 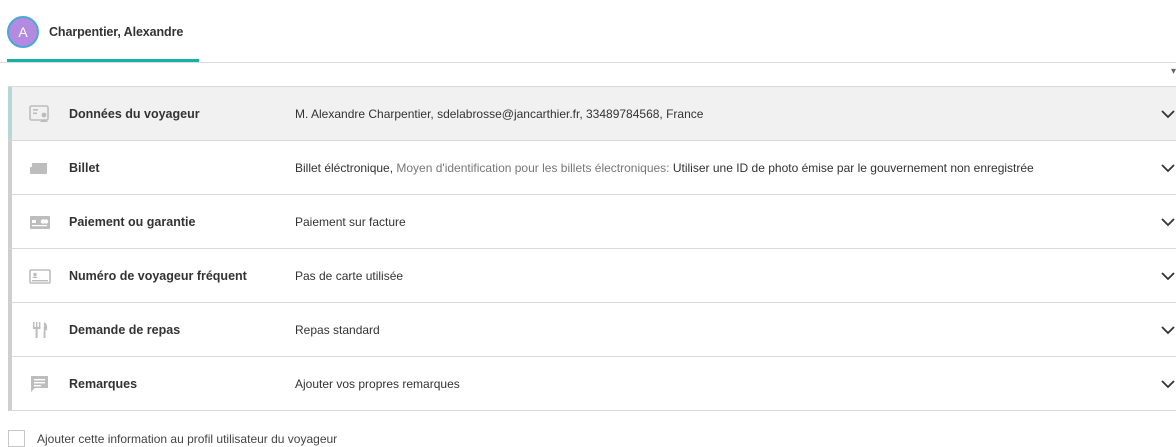 What do you see at coordinates (337, 329) in the screenshot?
I see `row-value: Repas standard` at bounding box center [337, 329].